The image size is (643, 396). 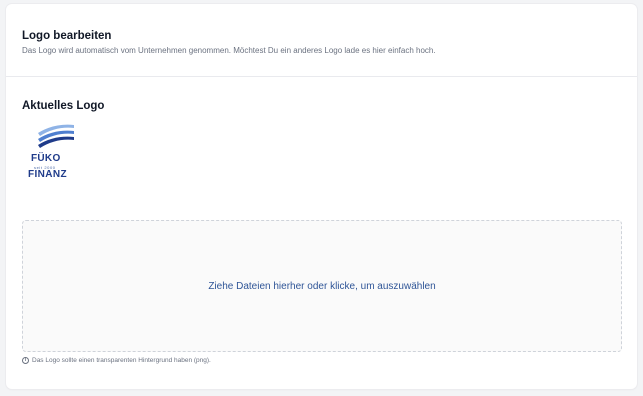 I want to click on current-logo-image: FÜKO seit 2000 FINANZ, so click(x=59, y=153).